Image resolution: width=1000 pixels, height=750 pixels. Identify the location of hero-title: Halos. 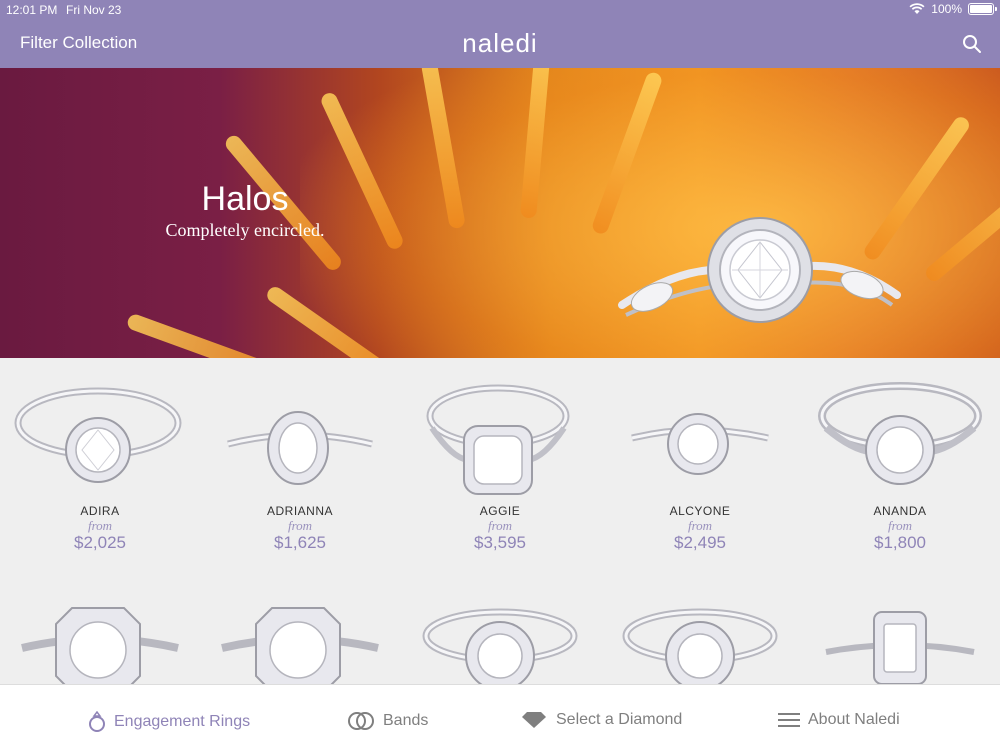
(245, 199).